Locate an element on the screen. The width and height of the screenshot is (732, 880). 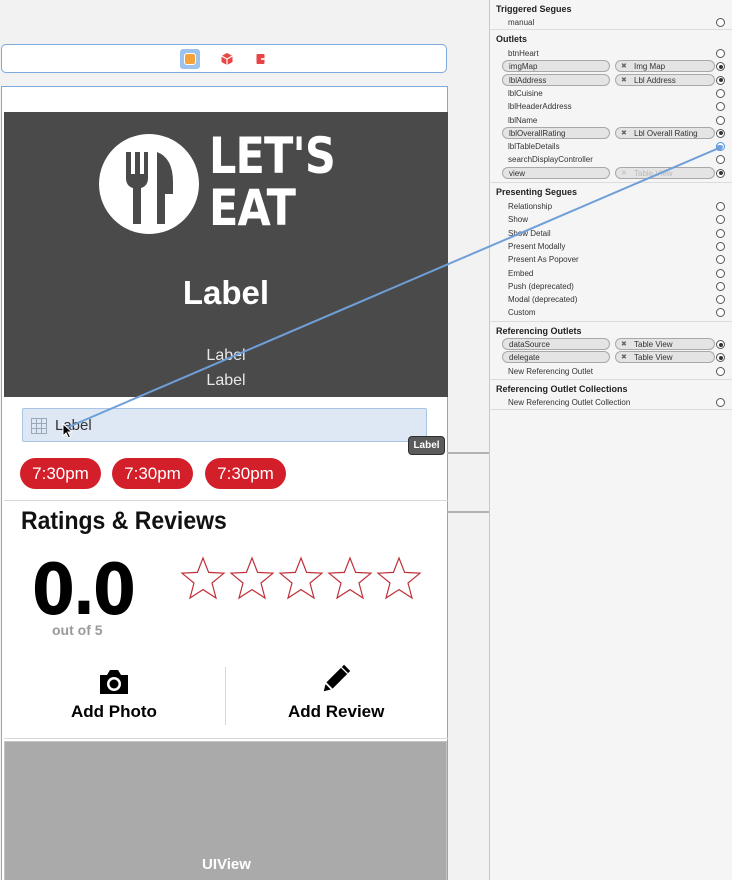
outlet-name-pill: dataSource is located at coordinates (556, 344).